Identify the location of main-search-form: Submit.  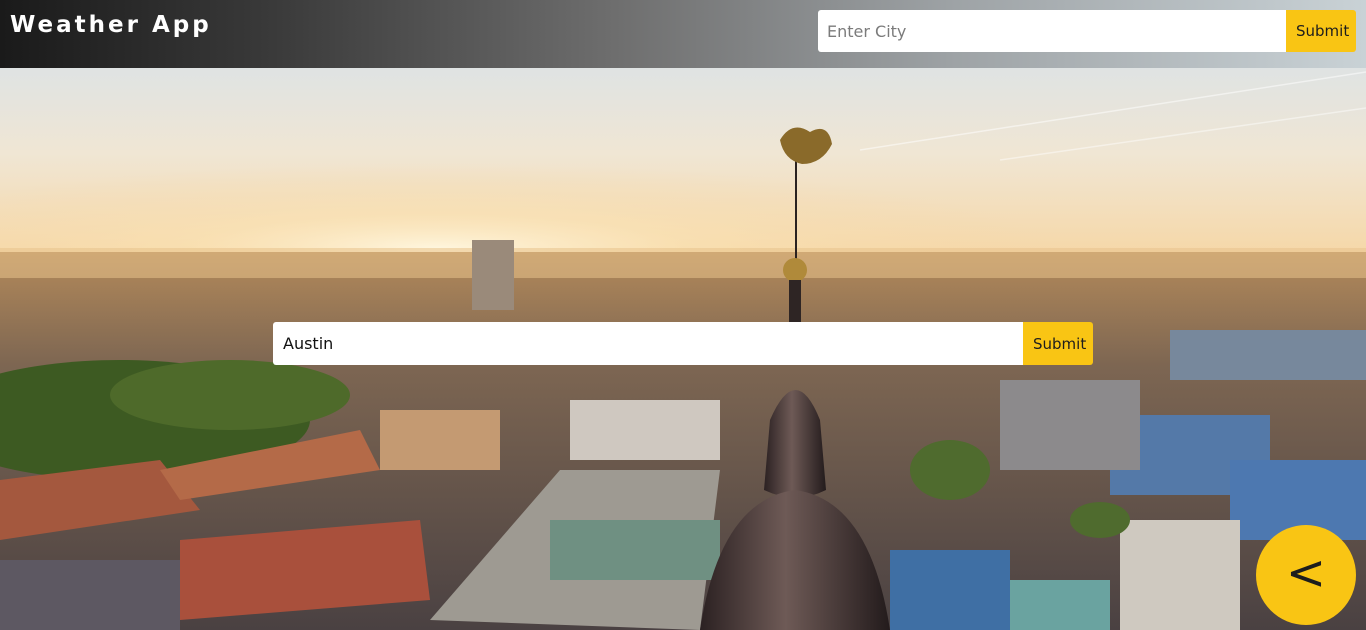
(683, 343).